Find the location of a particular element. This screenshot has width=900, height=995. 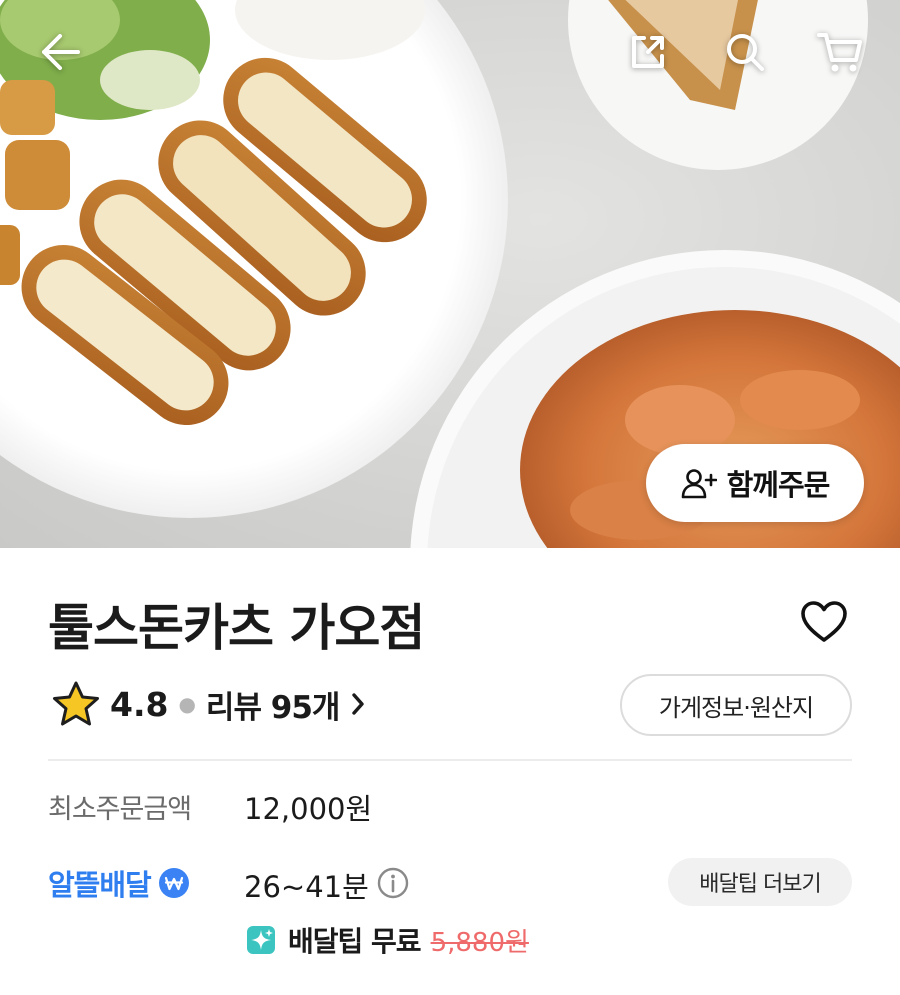

won-badge-icon is located at coordinates (173, 883).